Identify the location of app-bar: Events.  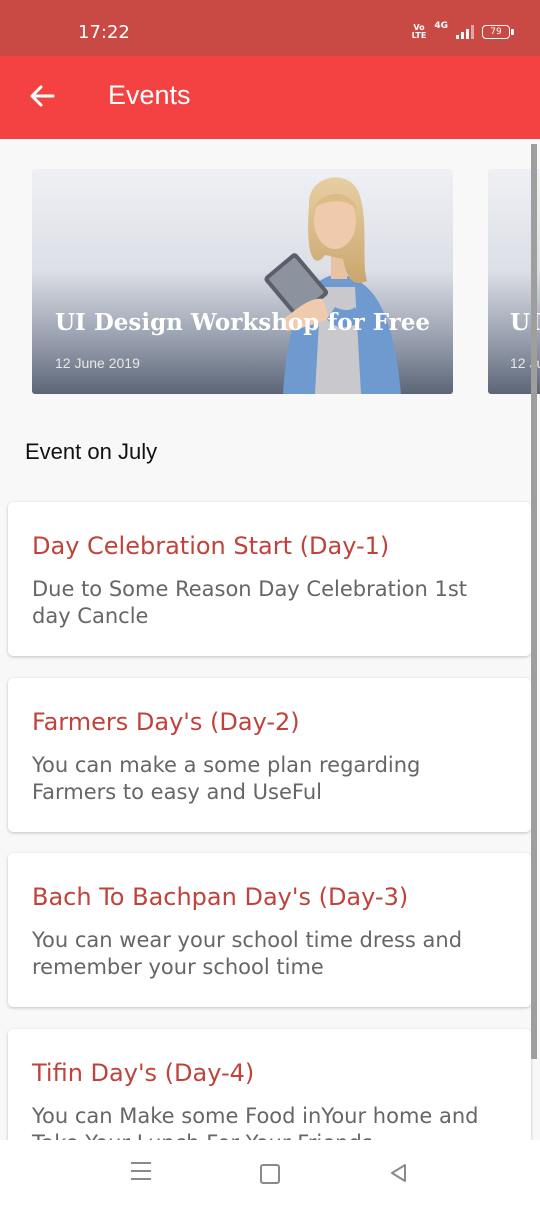
(270, 97).